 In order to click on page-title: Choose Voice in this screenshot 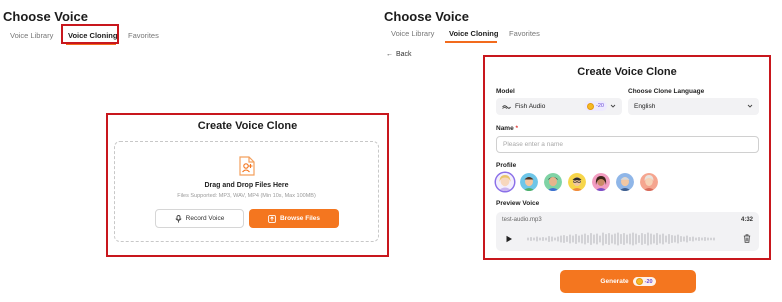, I will do `click(46, 16)`.